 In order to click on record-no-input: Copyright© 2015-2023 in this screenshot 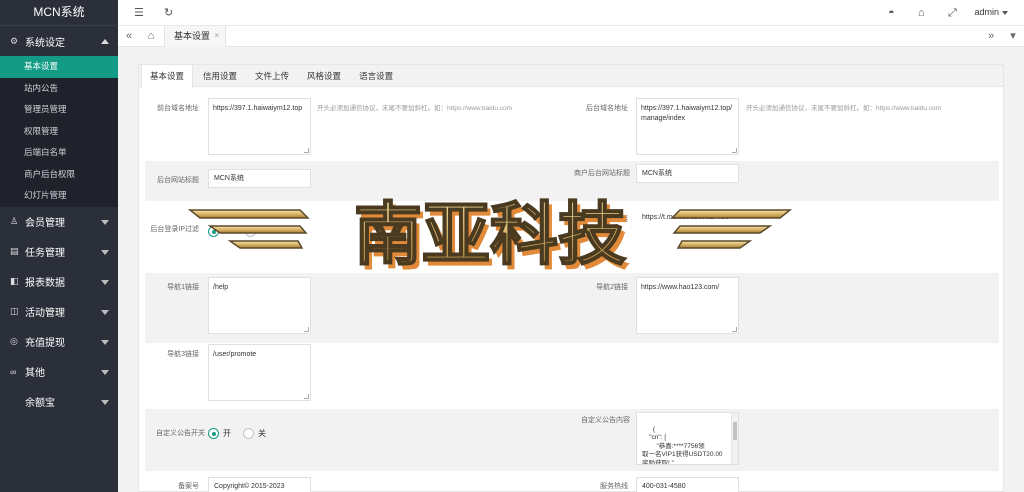, I will do `click(259, 484)`.